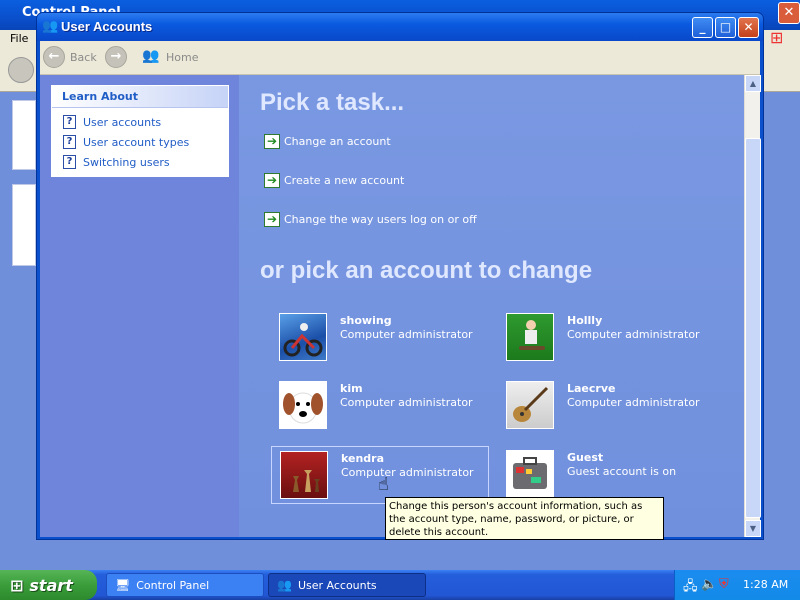  I want to click on home-button: 👥 Home, so click(169, 57).